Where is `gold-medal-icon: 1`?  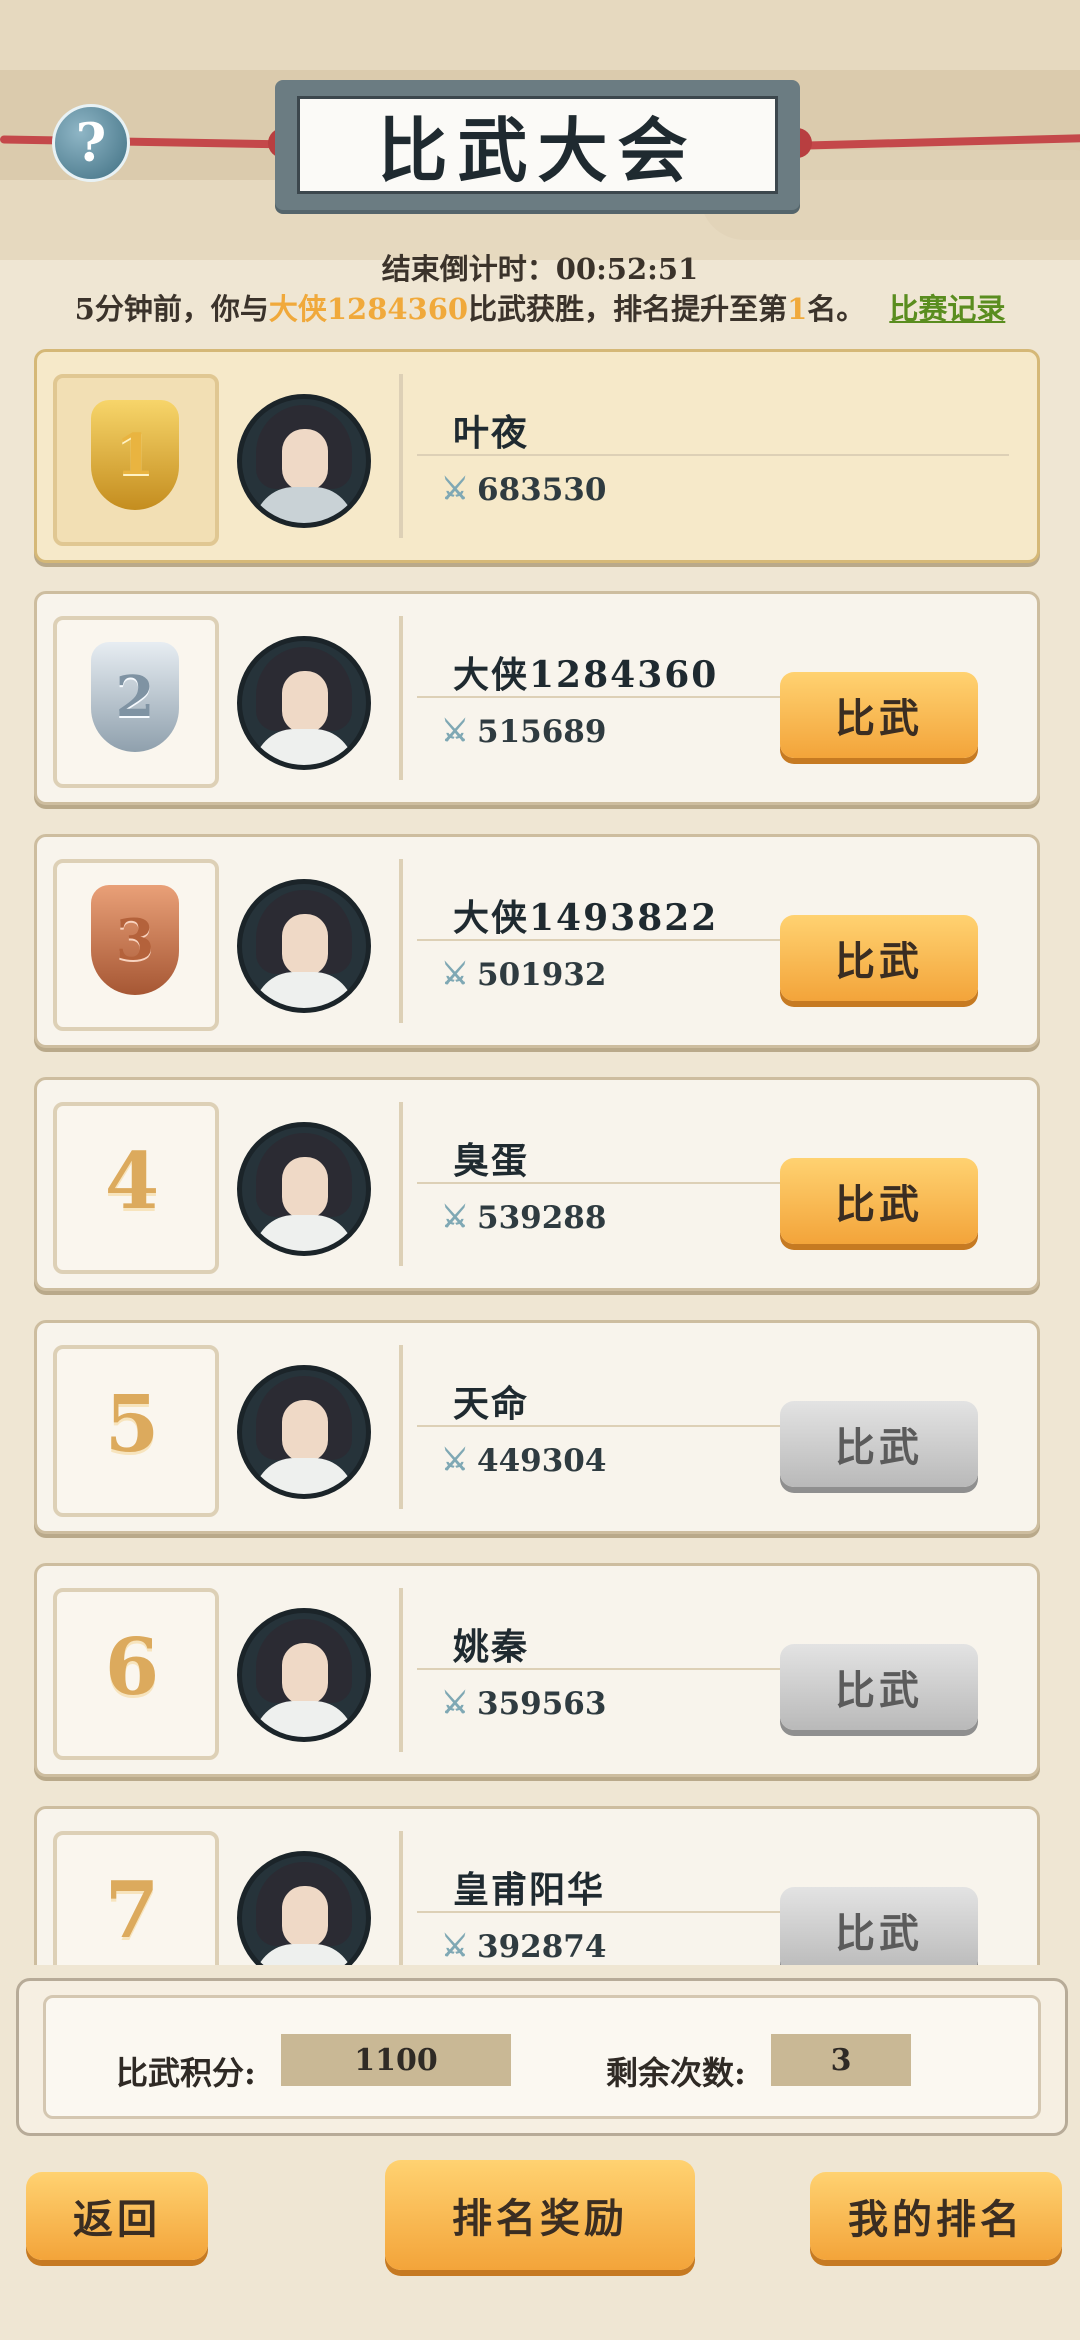 gold-medal-icon: 1 is located at coordinates (135, 455).